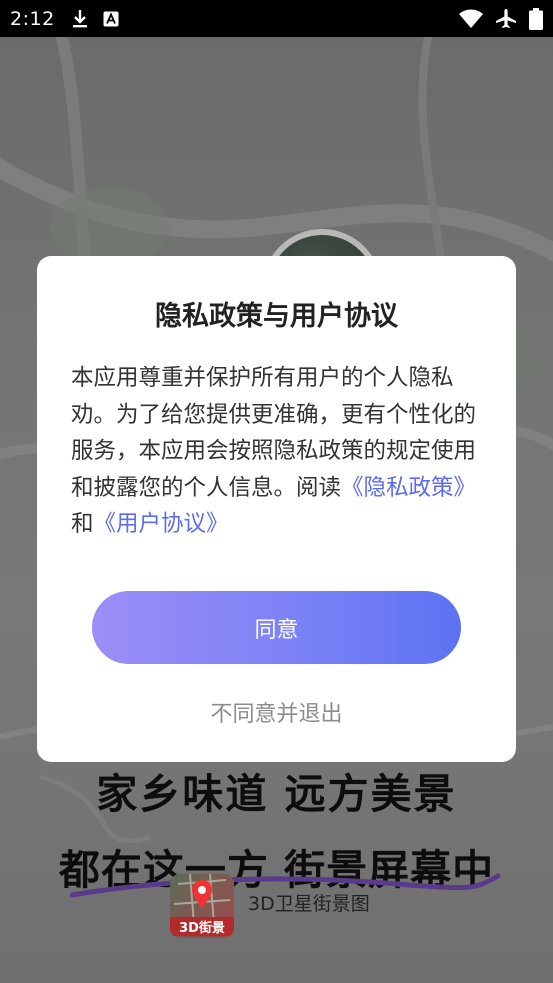 This screenshot has height=983, width=553. What do you see at coordinates (536, 18) in the screenshot?
I see `battery-icon` at bounding box center [536, 18].